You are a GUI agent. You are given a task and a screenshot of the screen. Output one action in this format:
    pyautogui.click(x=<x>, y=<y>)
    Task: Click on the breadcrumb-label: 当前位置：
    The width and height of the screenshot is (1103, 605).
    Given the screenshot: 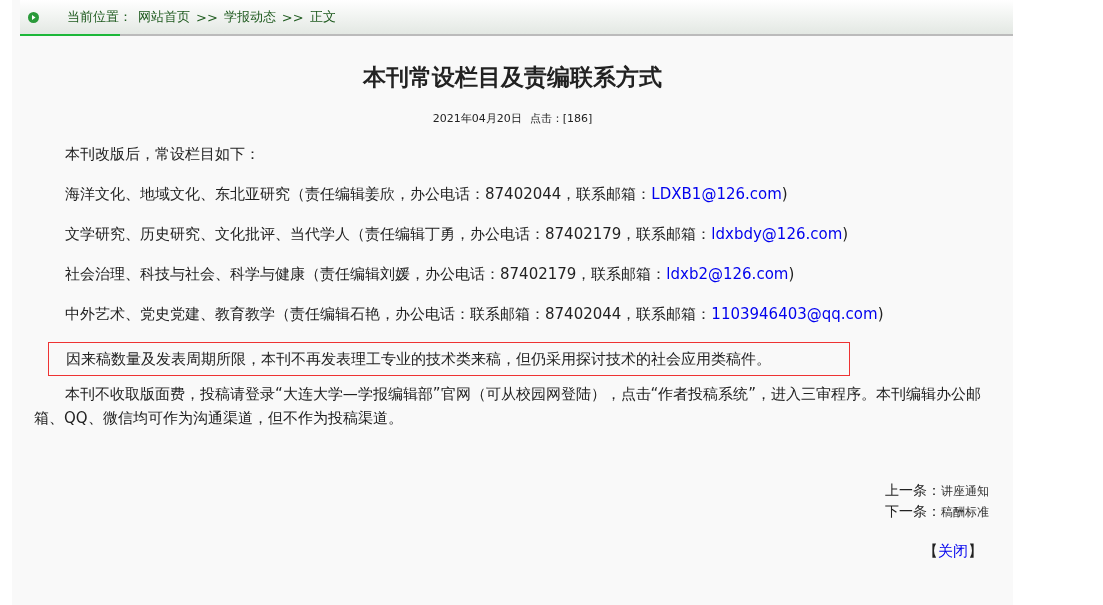 What is the action you would take?
    pyautogui.click(x=99, y=17)
    